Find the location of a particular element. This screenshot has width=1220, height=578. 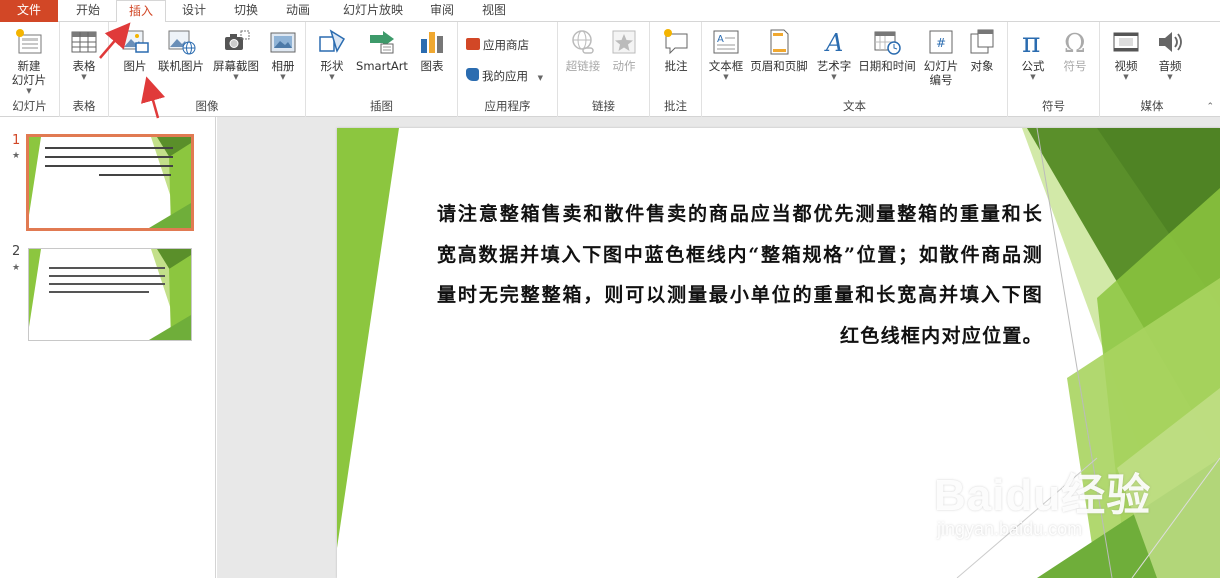

slide-number-icon: # is located at coordinates (941, 42).